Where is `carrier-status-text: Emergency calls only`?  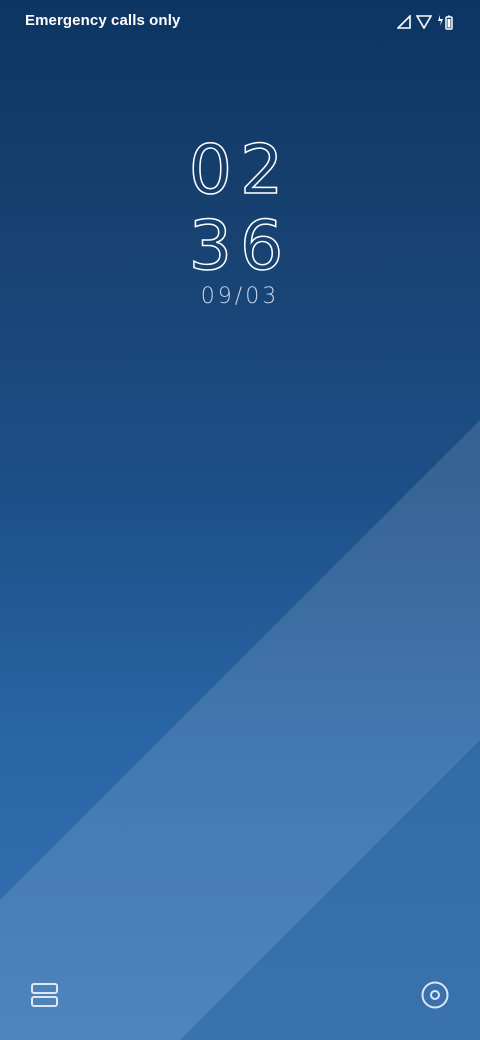
carrier-status-text: Emergency calls only is located at coordinates (103, 20).